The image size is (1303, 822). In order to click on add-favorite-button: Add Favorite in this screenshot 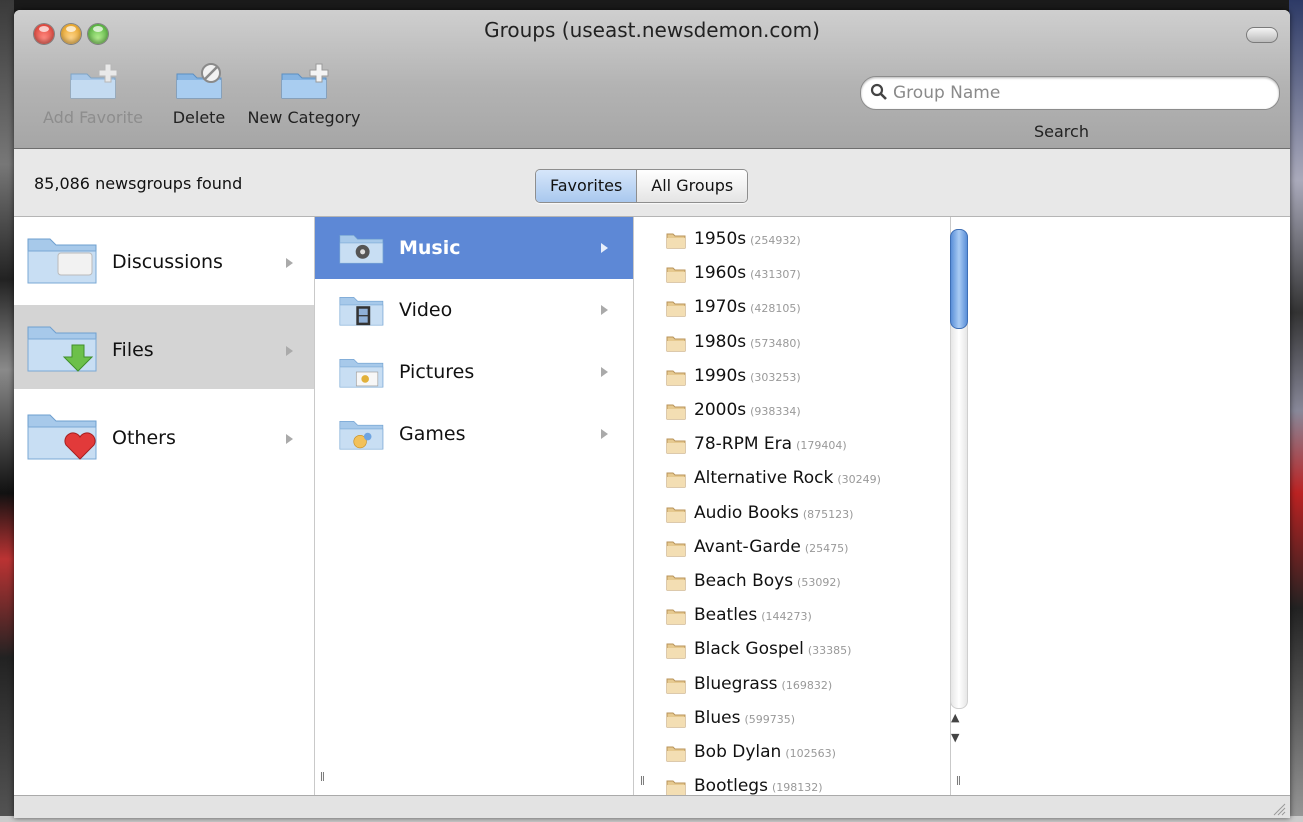, I will do `click(93, 94)`.